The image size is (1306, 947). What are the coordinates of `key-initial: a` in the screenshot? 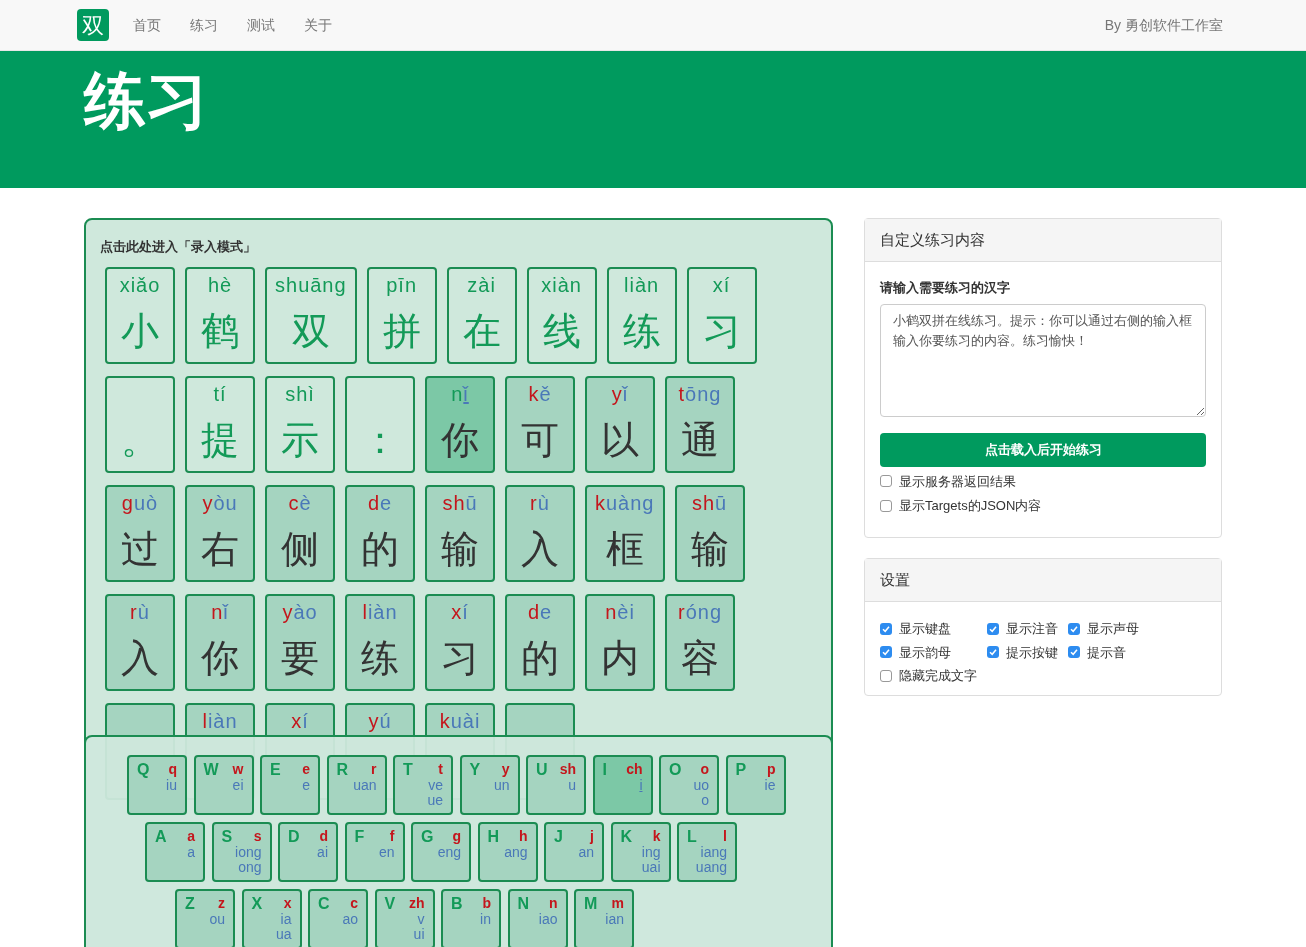 It's located at (191, 836).